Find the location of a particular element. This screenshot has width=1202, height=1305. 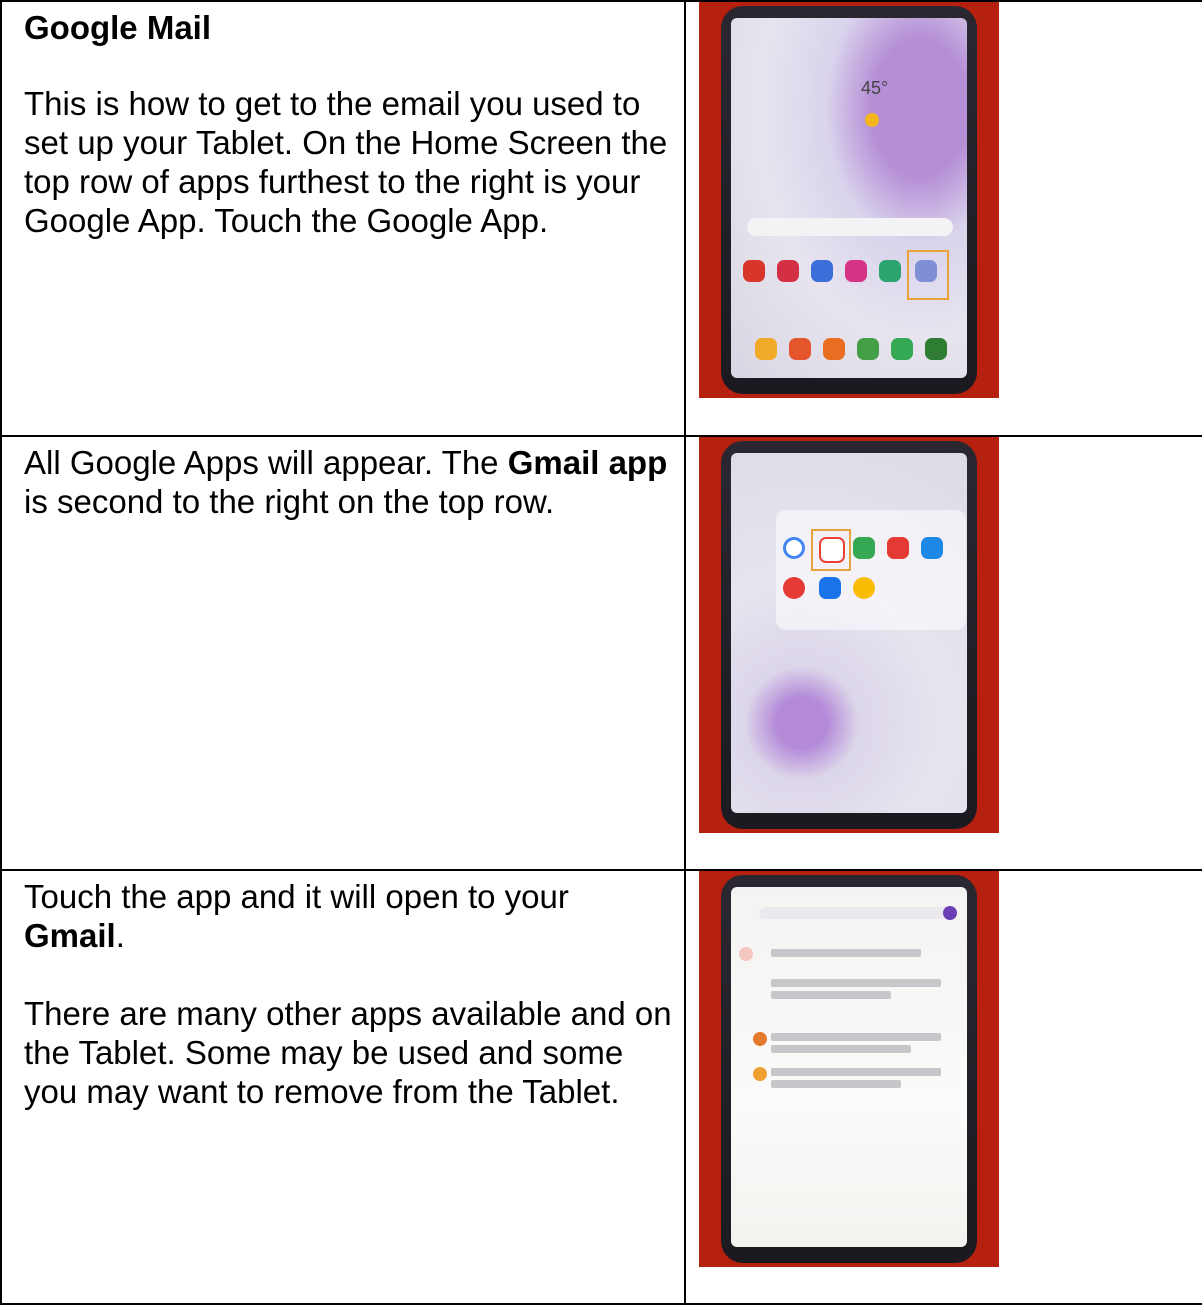

photo-cell: 45° is located at coordinates (943, 218).